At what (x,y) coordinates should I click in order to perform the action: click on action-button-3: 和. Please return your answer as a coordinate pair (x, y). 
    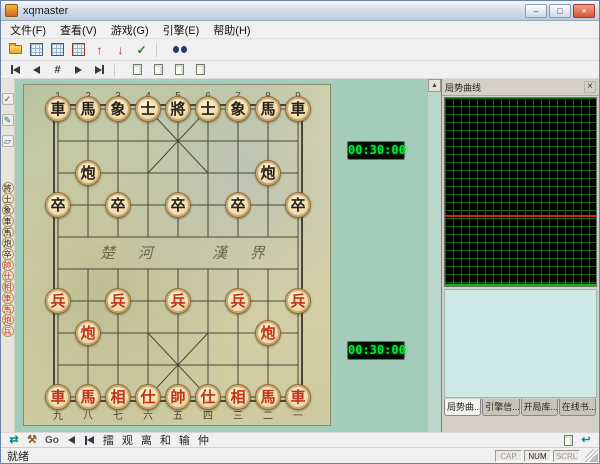
    Looking at the image, I should click on (165, 441).